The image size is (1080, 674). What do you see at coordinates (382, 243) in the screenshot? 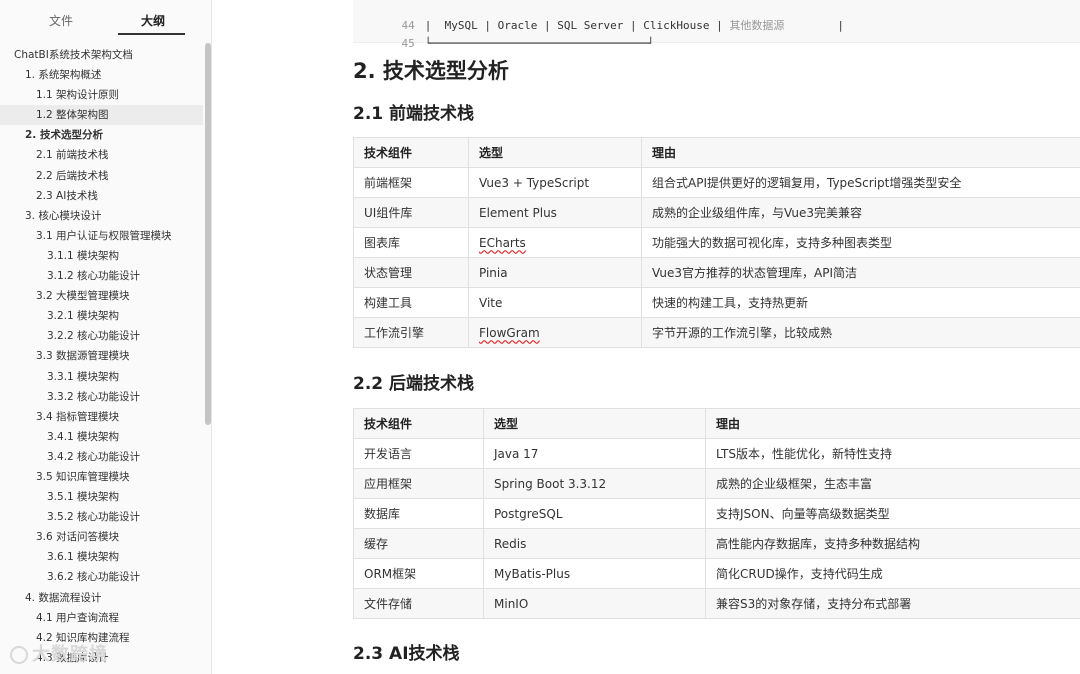
I see `cell-text: 图表库` at bounding box center [382, 243].